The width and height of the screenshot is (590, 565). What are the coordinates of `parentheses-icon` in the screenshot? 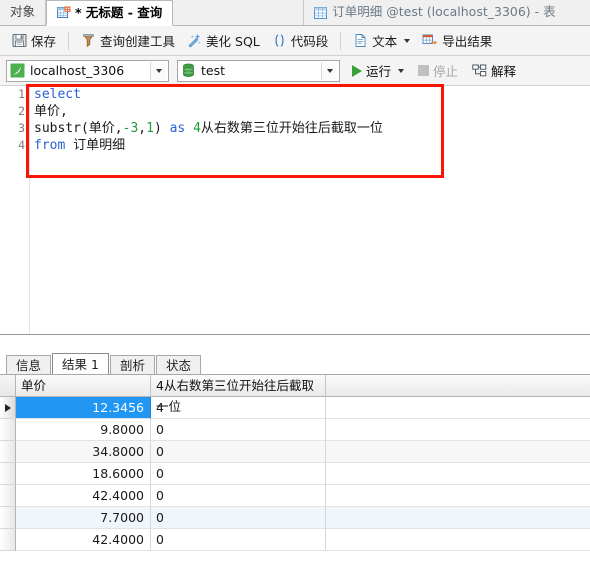 It's located at (279, 40).